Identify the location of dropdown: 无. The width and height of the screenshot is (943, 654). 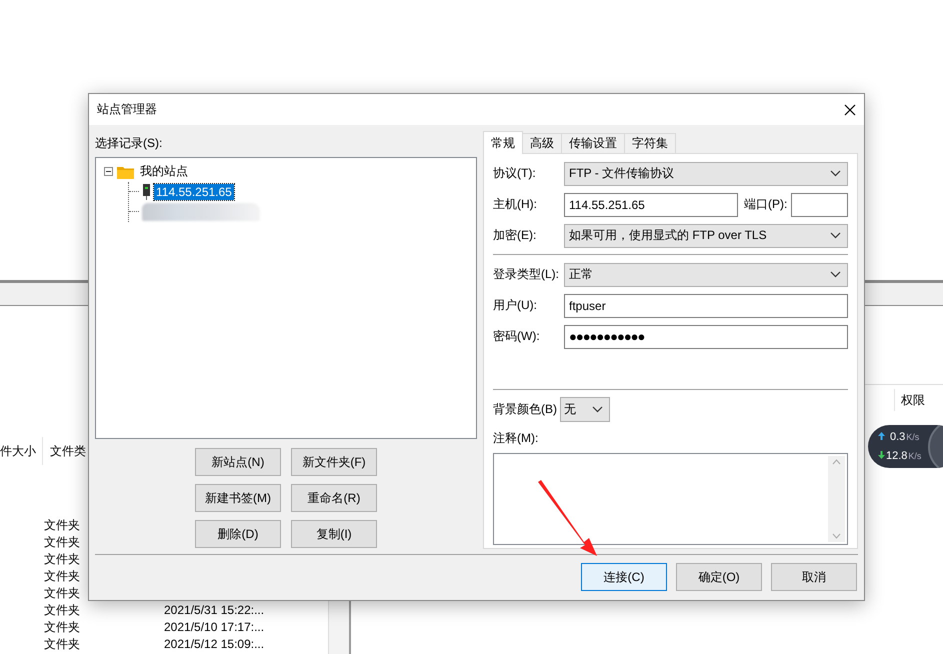
(585, 409).